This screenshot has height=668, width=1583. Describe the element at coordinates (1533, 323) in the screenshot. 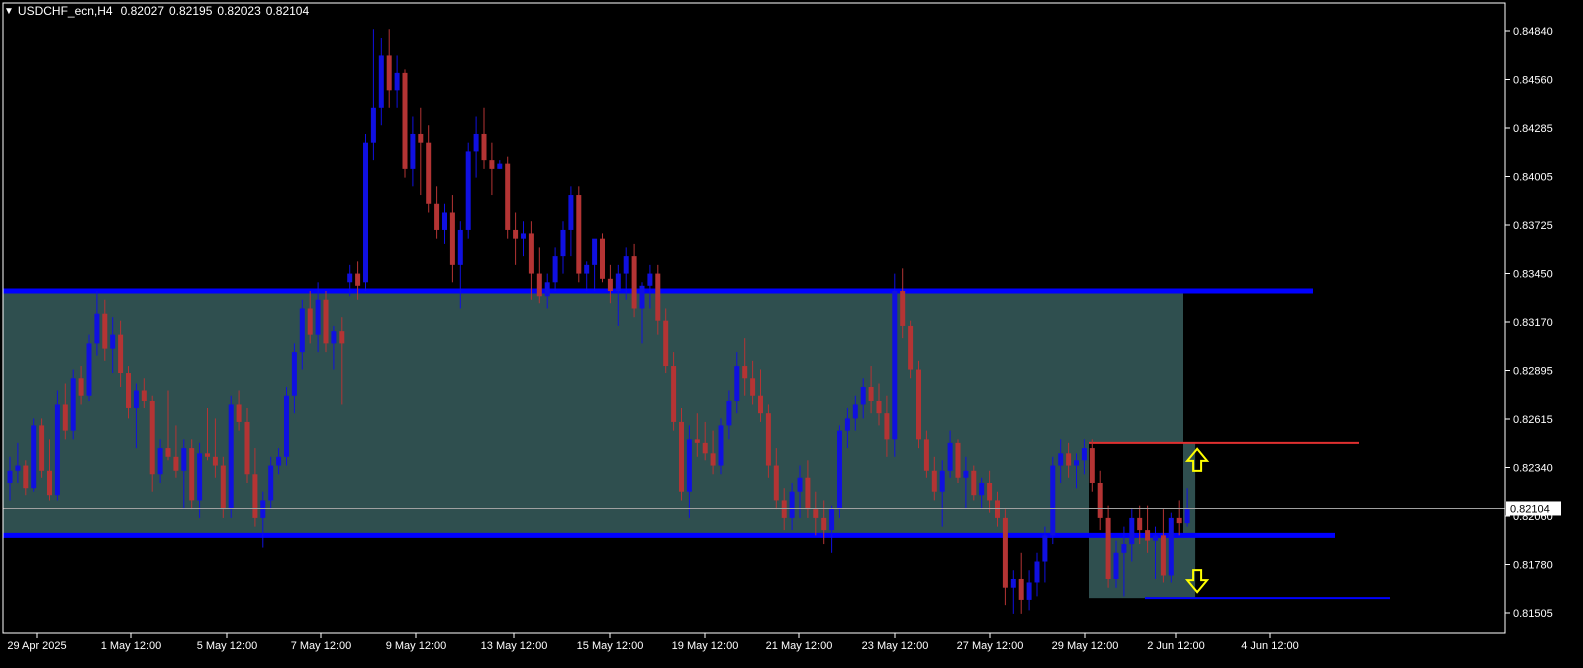

I see `y-tick-label: 0.83170` at that location.